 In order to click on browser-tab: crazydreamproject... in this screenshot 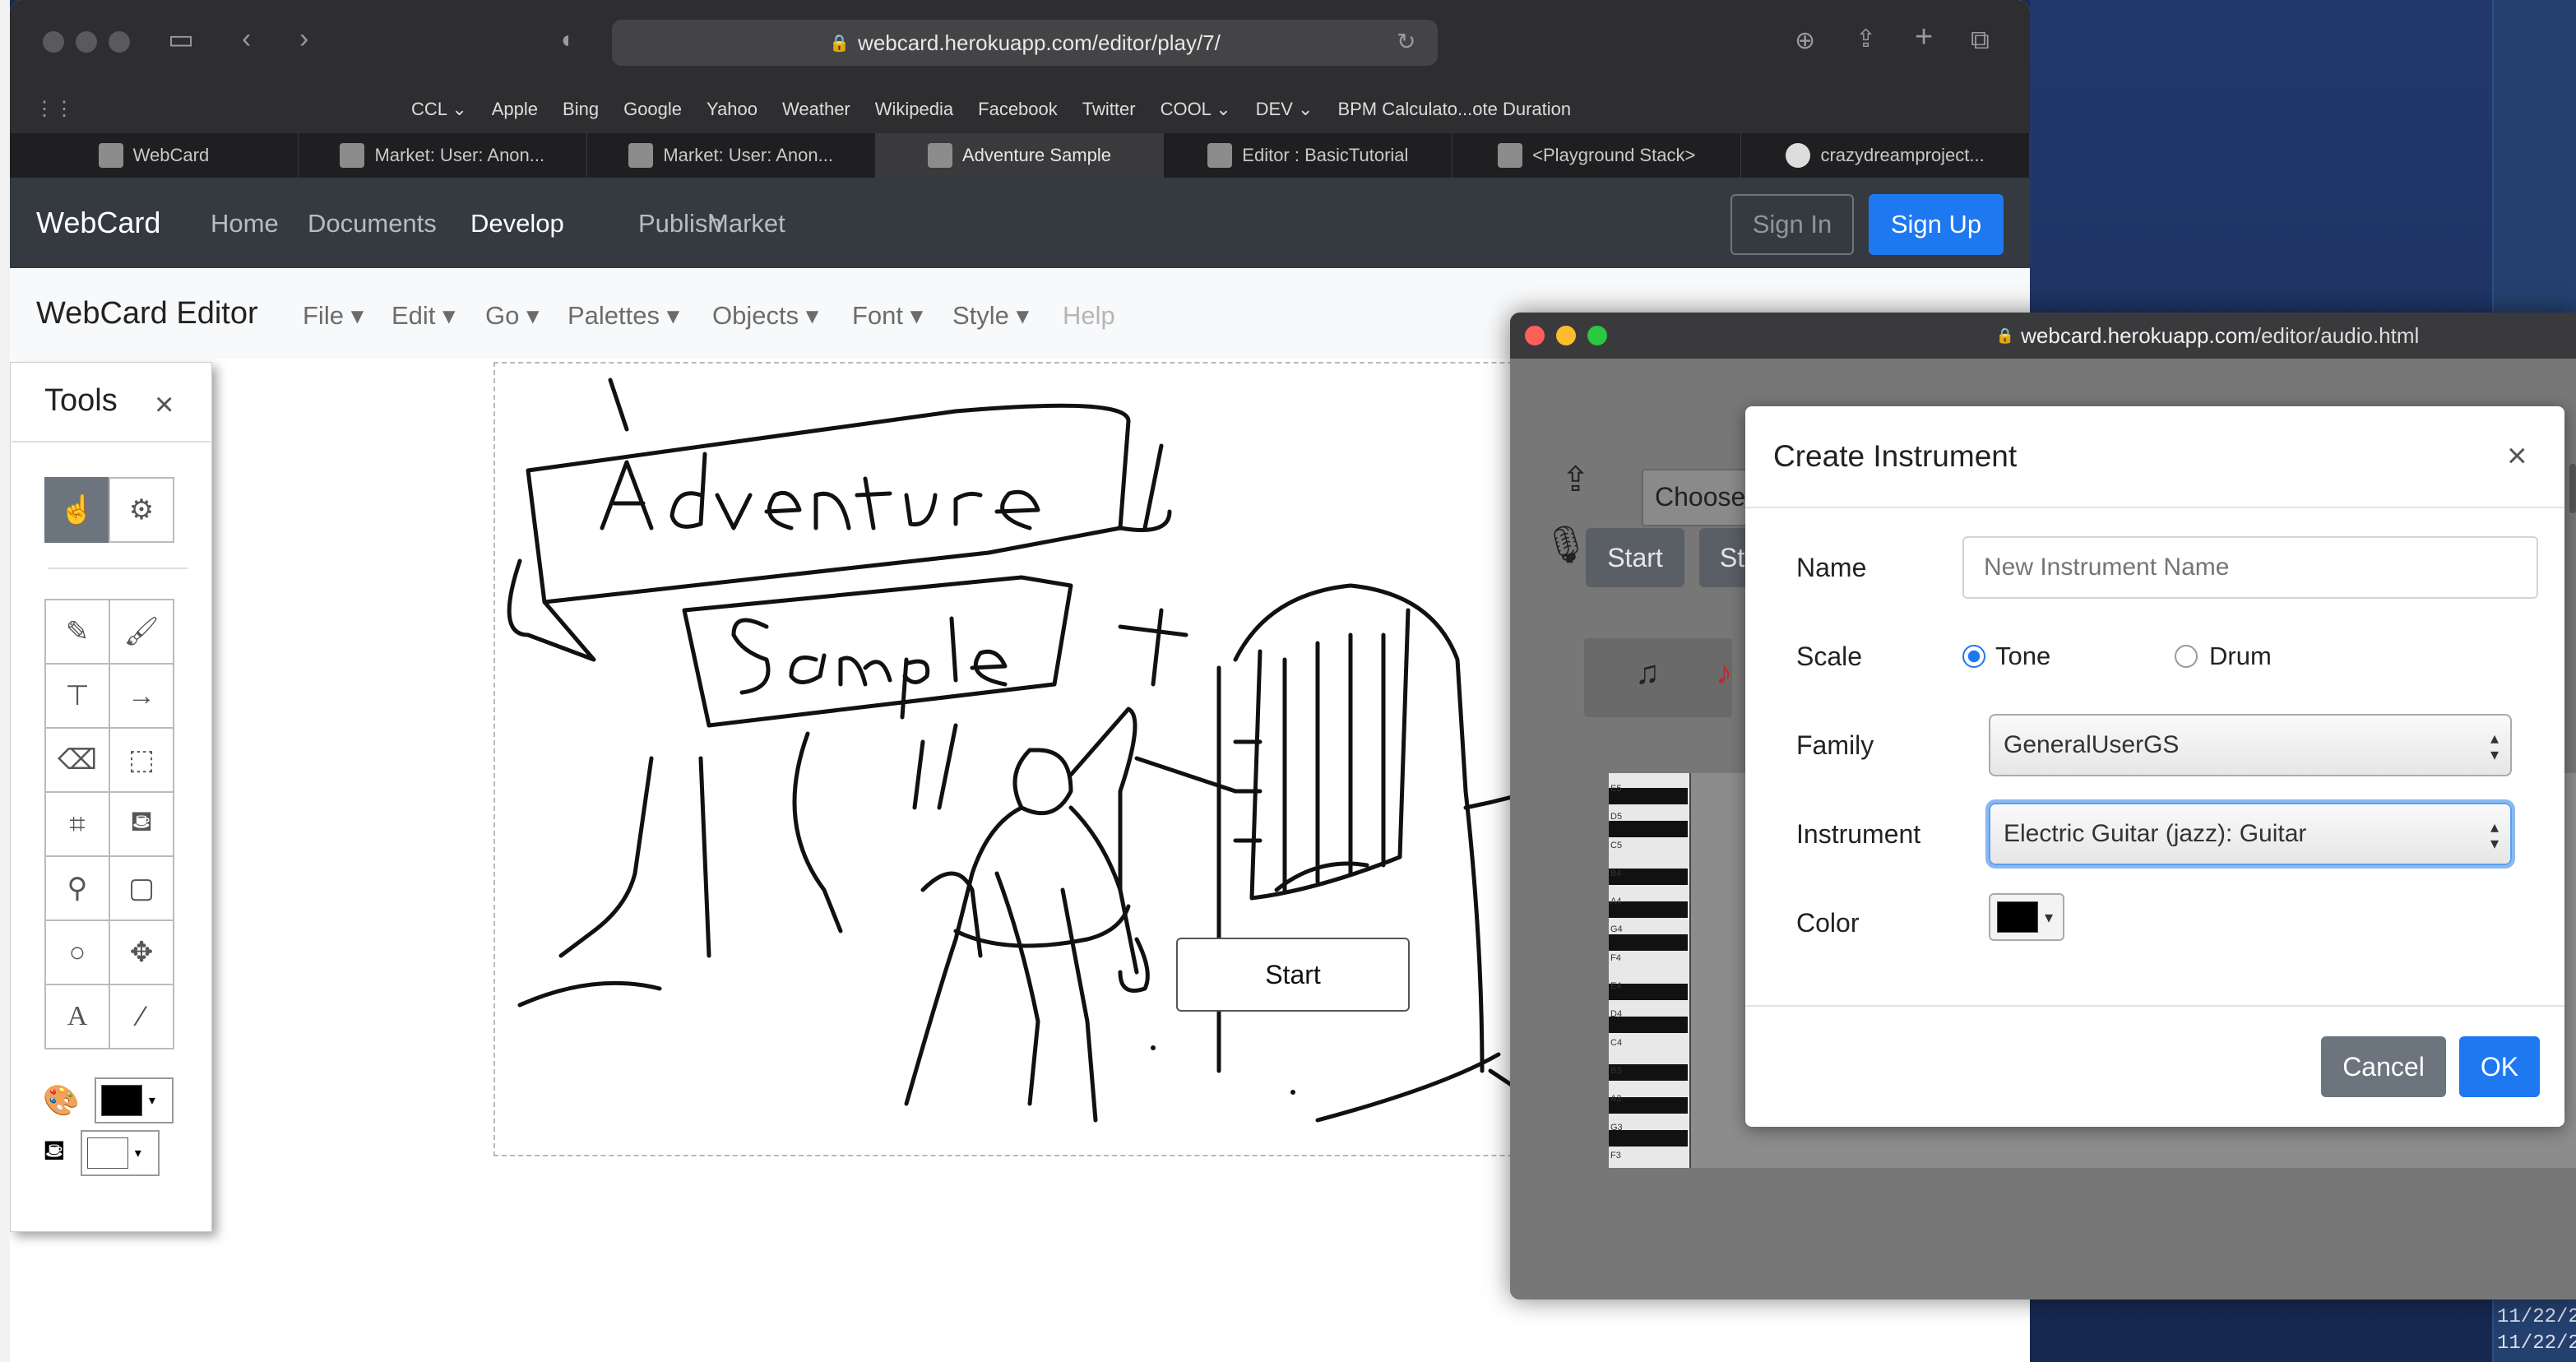, I will do `click(1886, 155)`.